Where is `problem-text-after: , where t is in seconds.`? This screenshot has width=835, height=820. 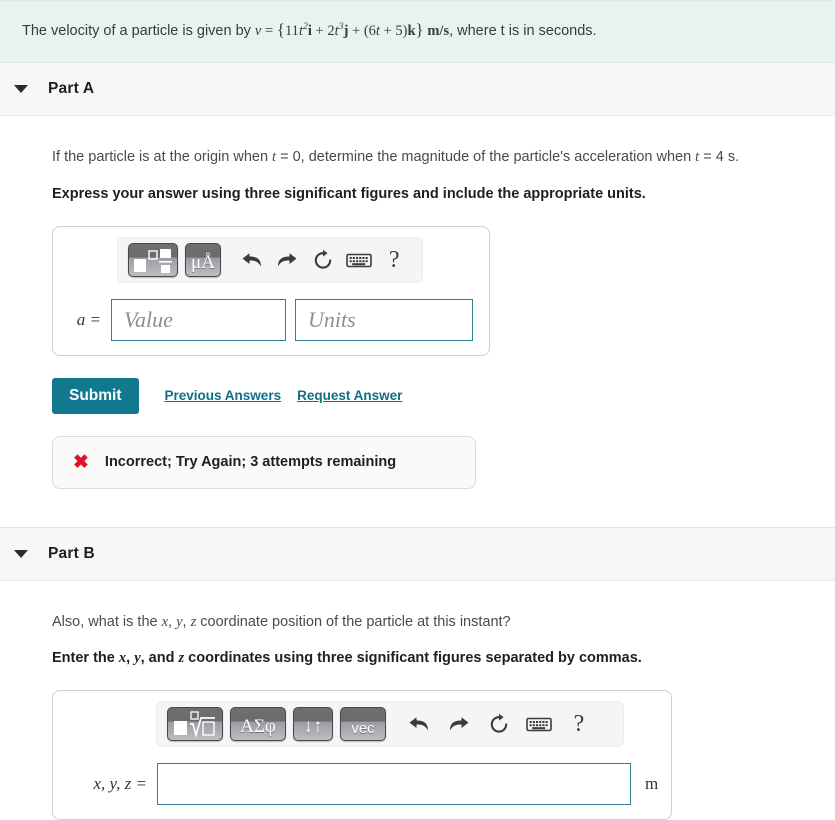
problem-text-after: , where t is in seconds. is located at coordinates (523, 31).